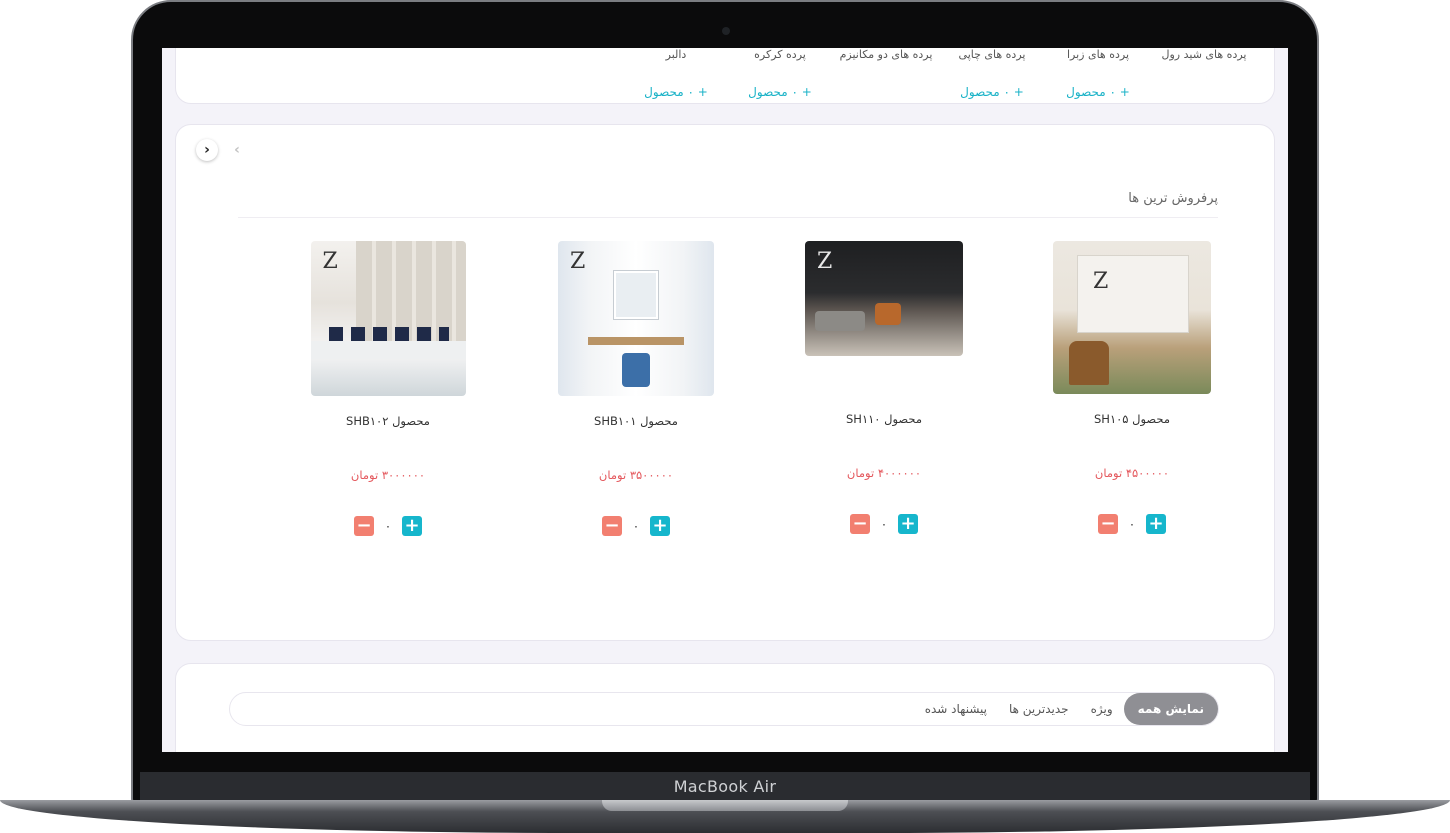 This screenshot has height=833, width=1450. I want to click on category-name: پرده های دو مکانیزم, so click(886, 54).